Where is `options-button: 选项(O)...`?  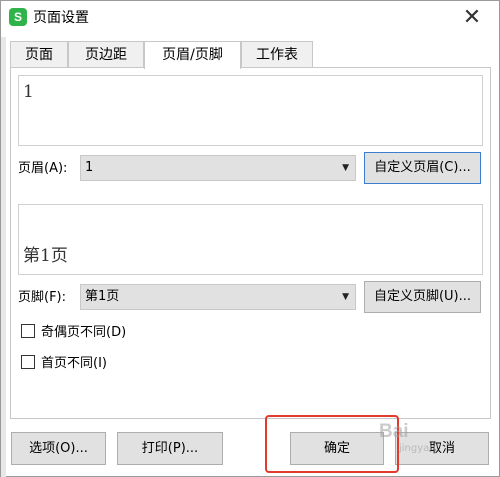
options-button: 选项(O)... is located at coordinates (58, 448).